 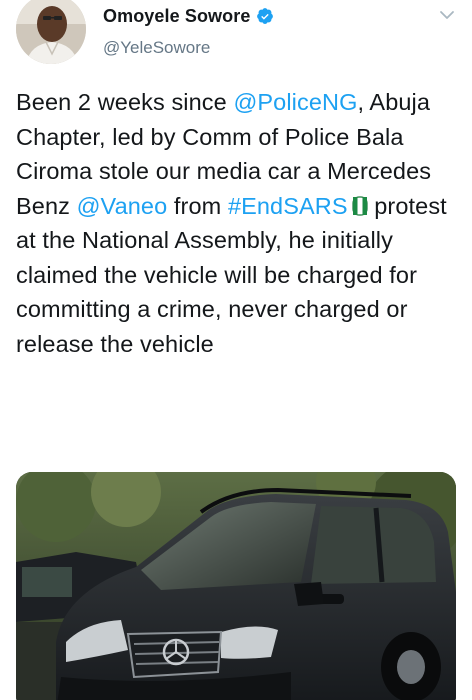 I want to click on chevron-down-icon, so click(x=447, y=15).